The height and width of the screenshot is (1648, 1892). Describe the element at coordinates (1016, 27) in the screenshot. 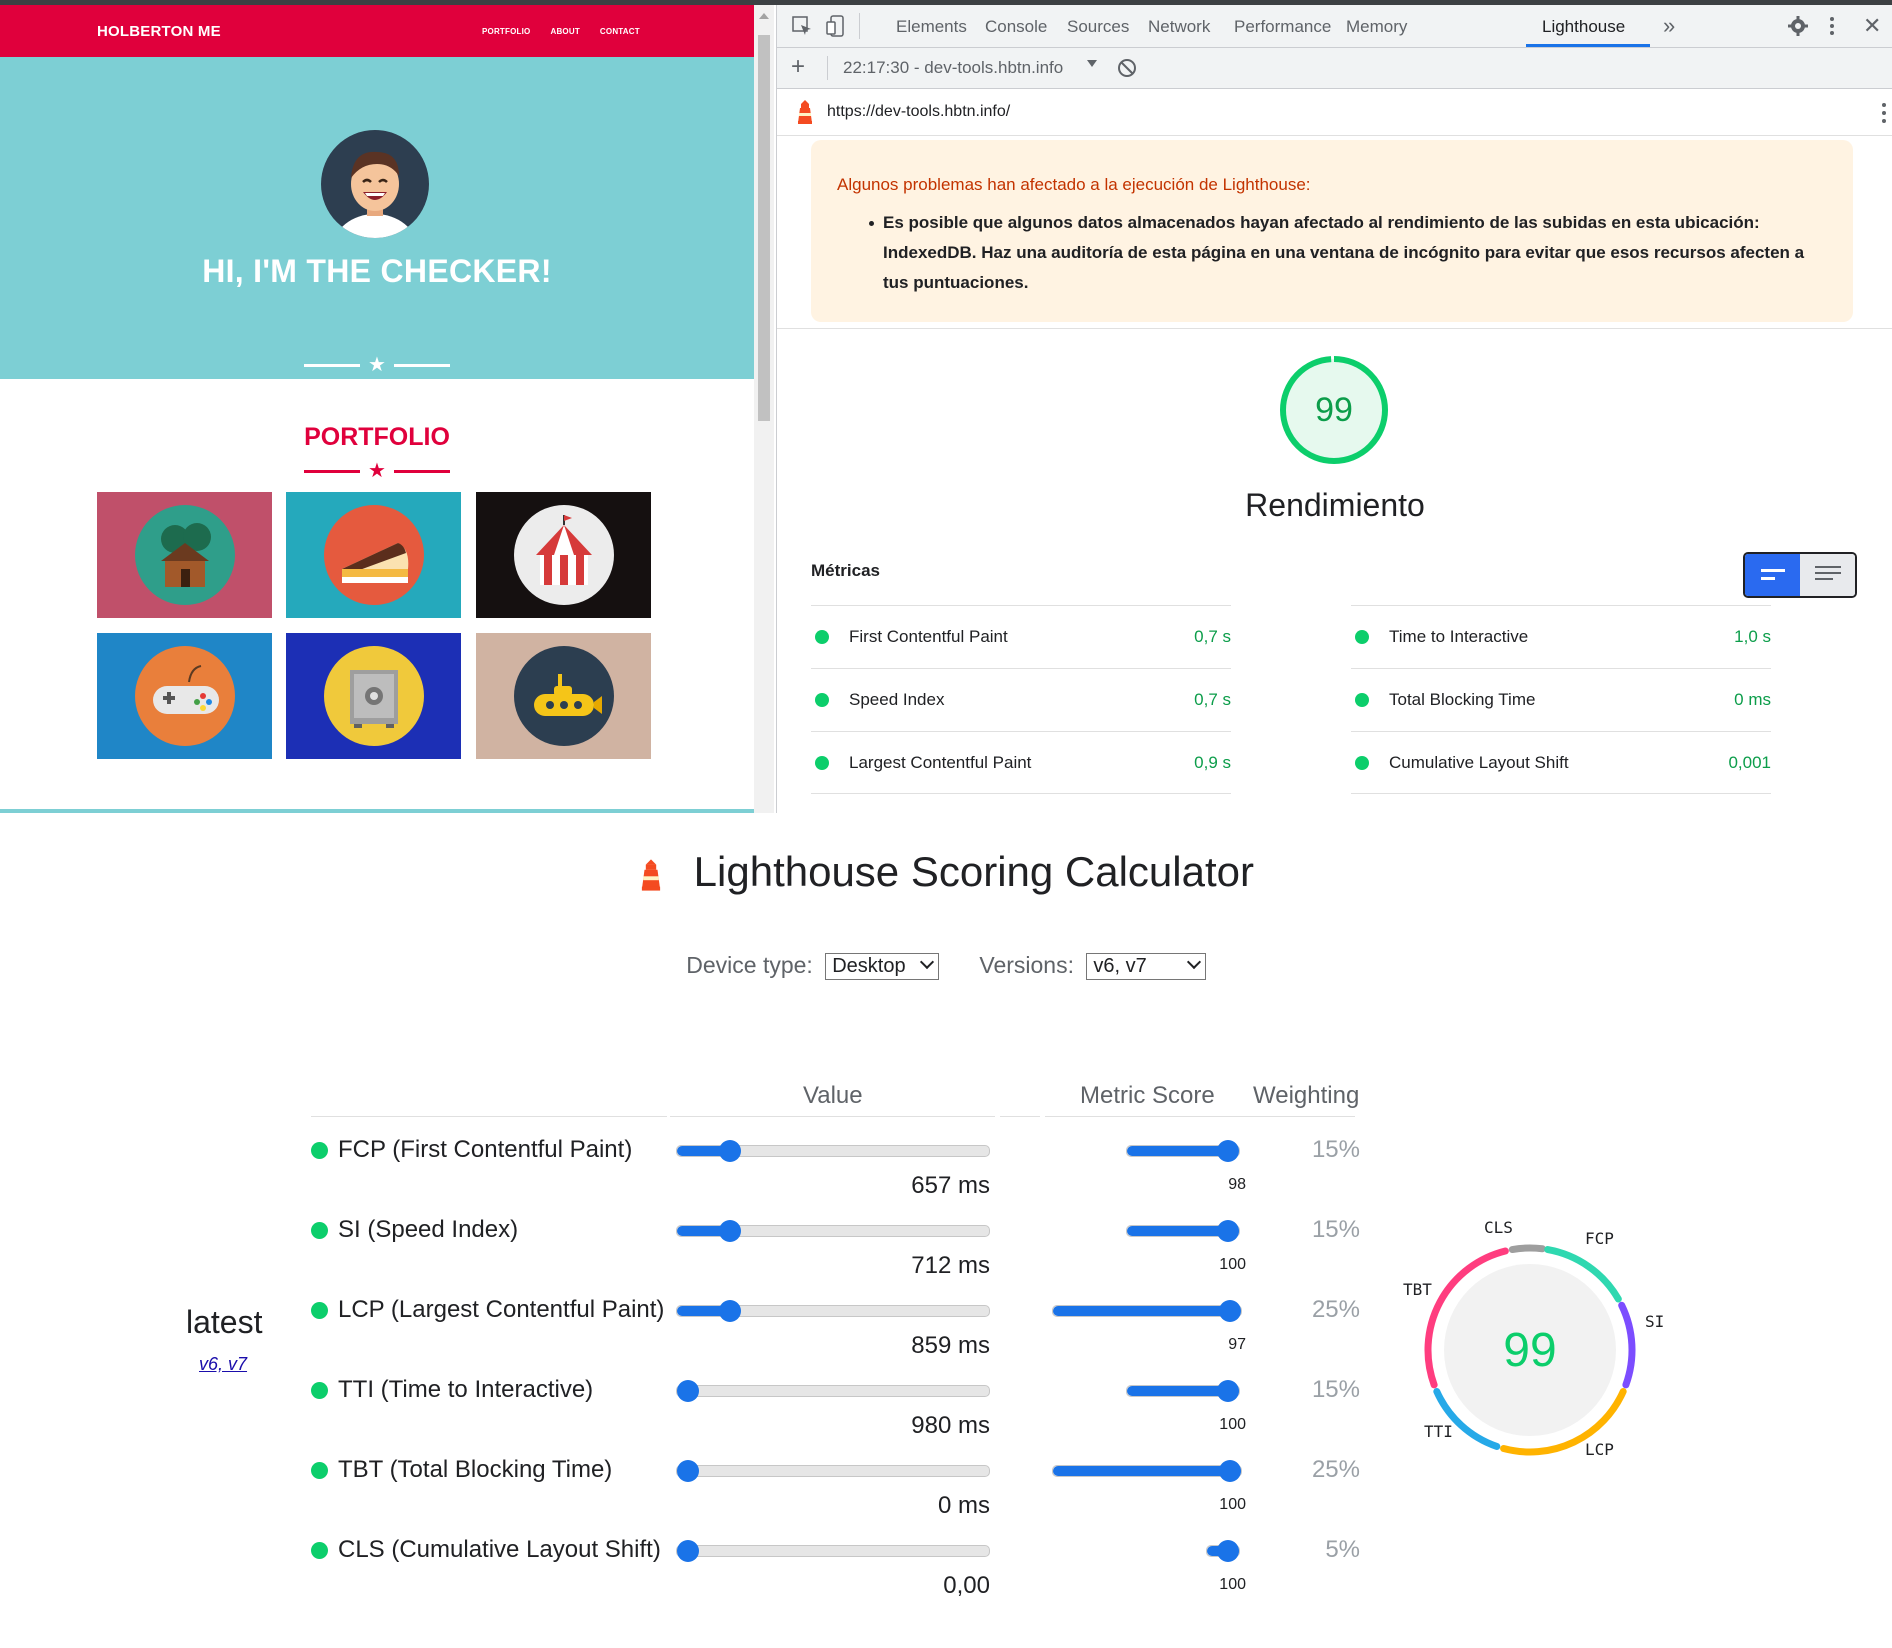

I see `tab-console: Console` at that location.